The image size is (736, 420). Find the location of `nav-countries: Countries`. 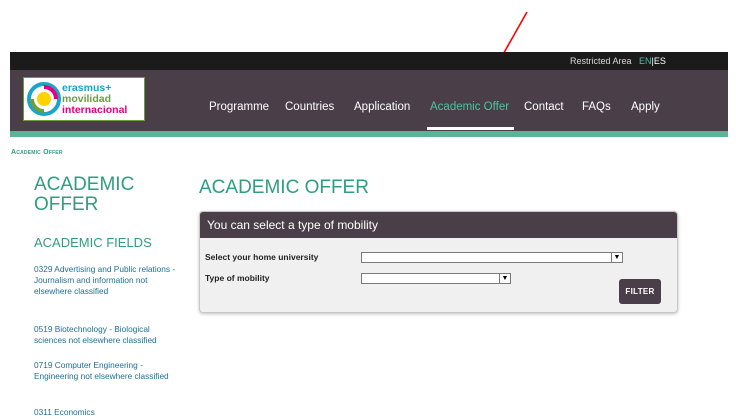

nav-countries: Countries is located at coordinates (309, 107).